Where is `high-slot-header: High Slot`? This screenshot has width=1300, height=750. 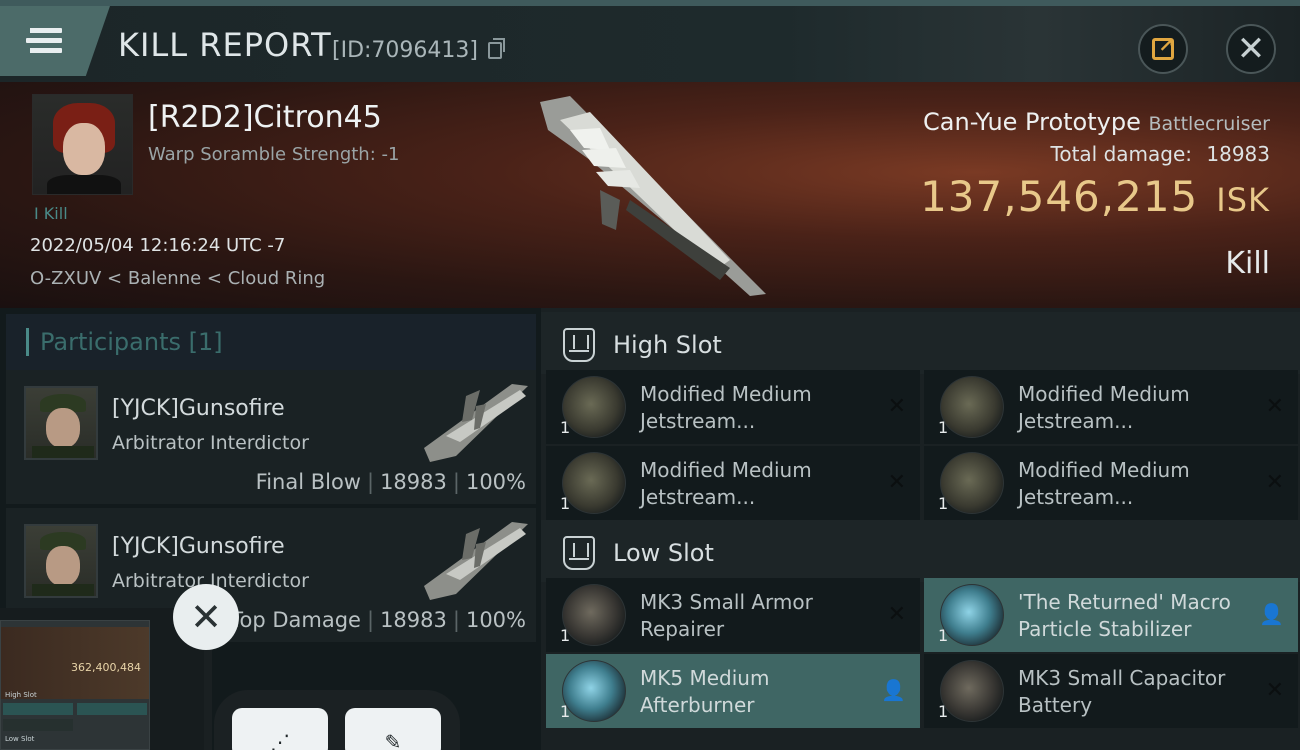 high-slot-header: High Slot is located at coordinates (920, 343).